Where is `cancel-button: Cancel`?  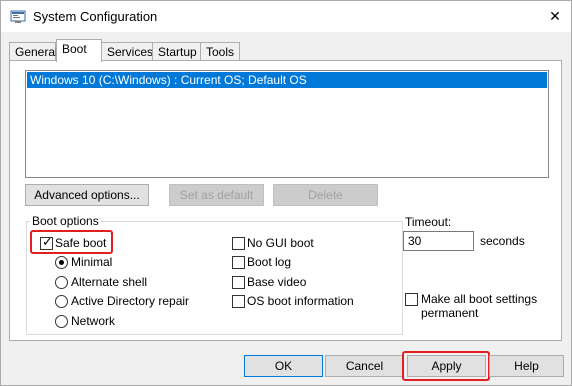
cancel-button: Cancel is located at coordinates (364, 366).